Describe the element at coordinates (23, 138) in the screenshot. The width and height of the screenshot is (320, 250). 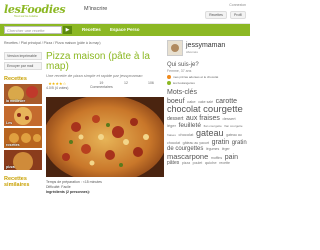
I see `recipe-thumb-3: rosettes` at that location.